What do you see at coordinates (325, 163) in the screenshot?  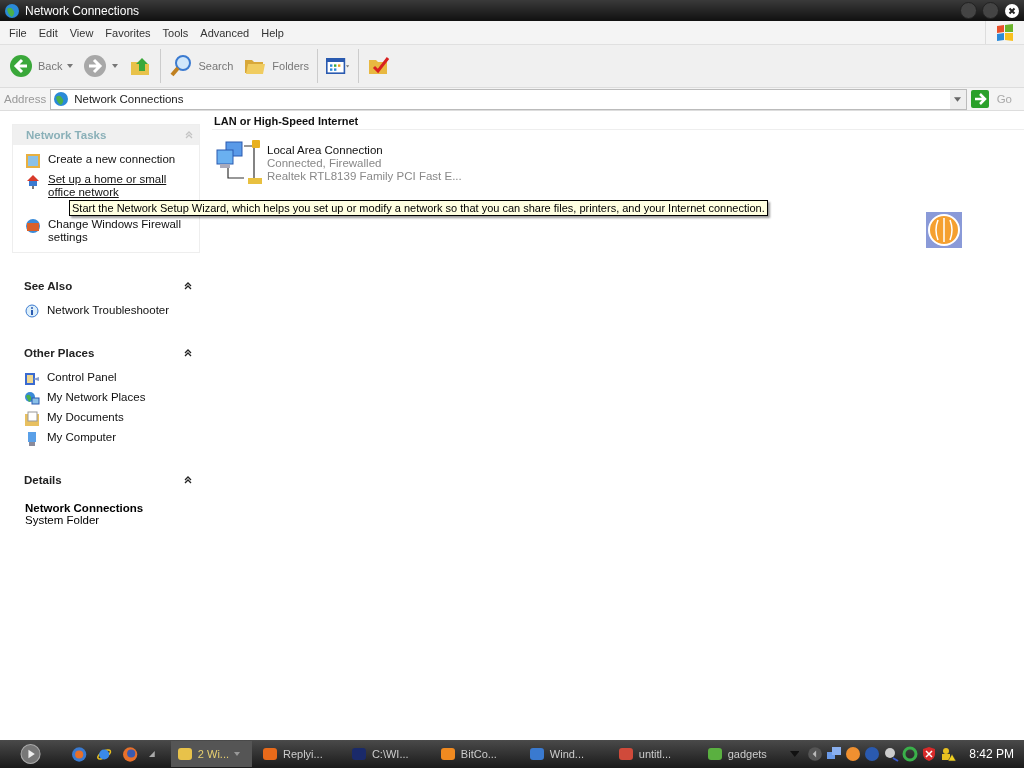 I see `connection-status: Connected, Firewalled` at bounding box center [325, 163].